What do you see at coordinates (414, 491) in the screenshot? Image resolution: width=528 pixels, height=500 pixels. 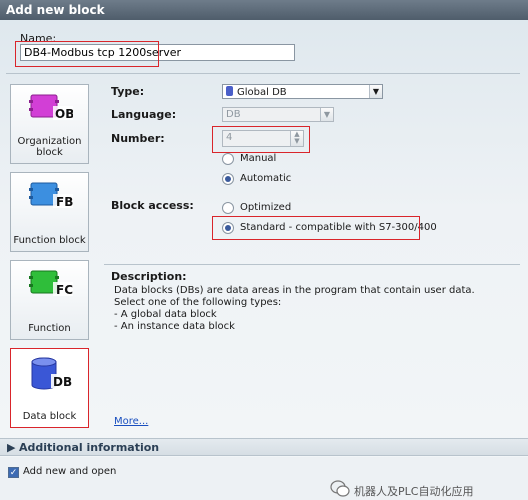 I see `watermark-text: 机器人及PLC自动化应用` at bounding box center [414, 491].